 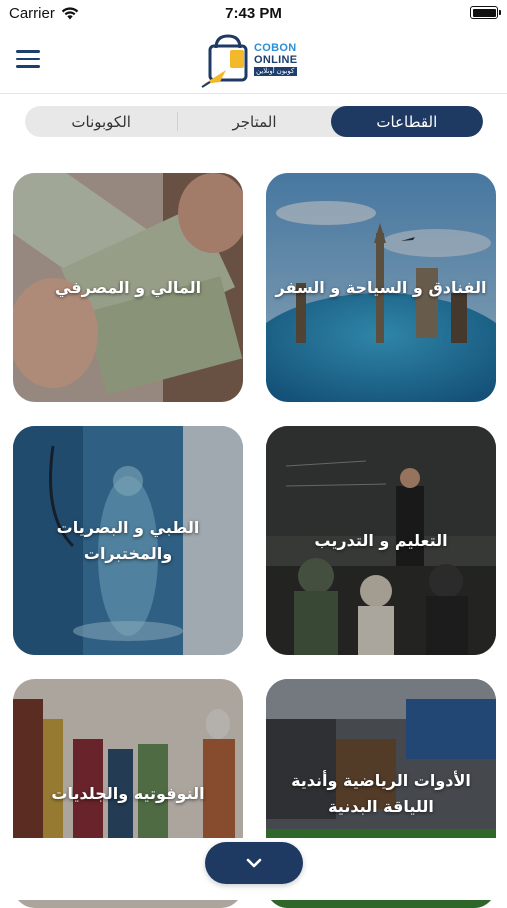 I want to click on category-label: التعليم و التدريب, so click(x=381, y=540).